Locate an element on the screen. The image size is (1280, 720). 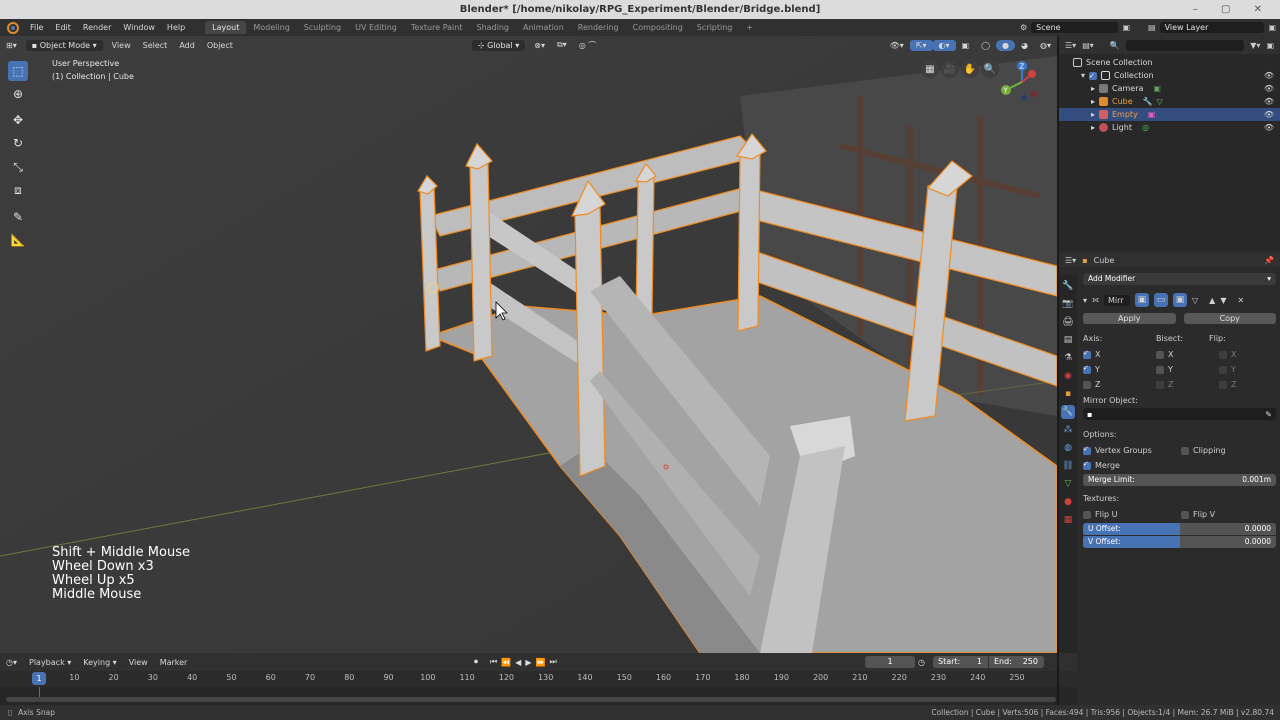
camera-view-icon: ▦ is located at coordinates (930, 69).